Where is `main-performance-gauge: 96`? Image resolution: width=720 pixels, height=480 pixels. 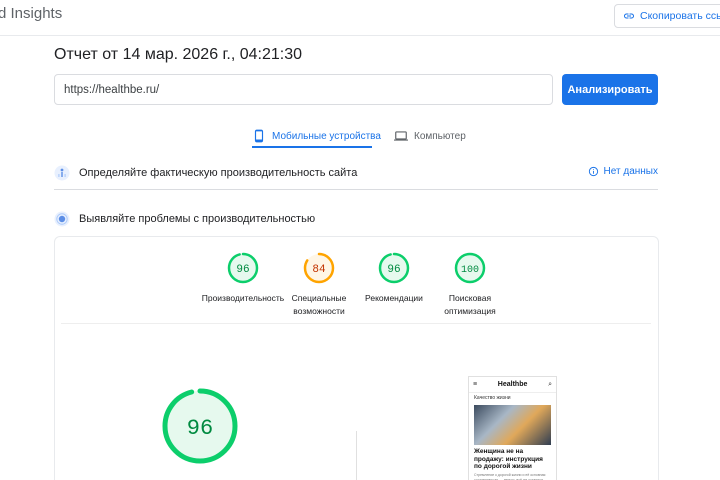
main-performance-gauge: 96 is located at coordinates (200, 426).